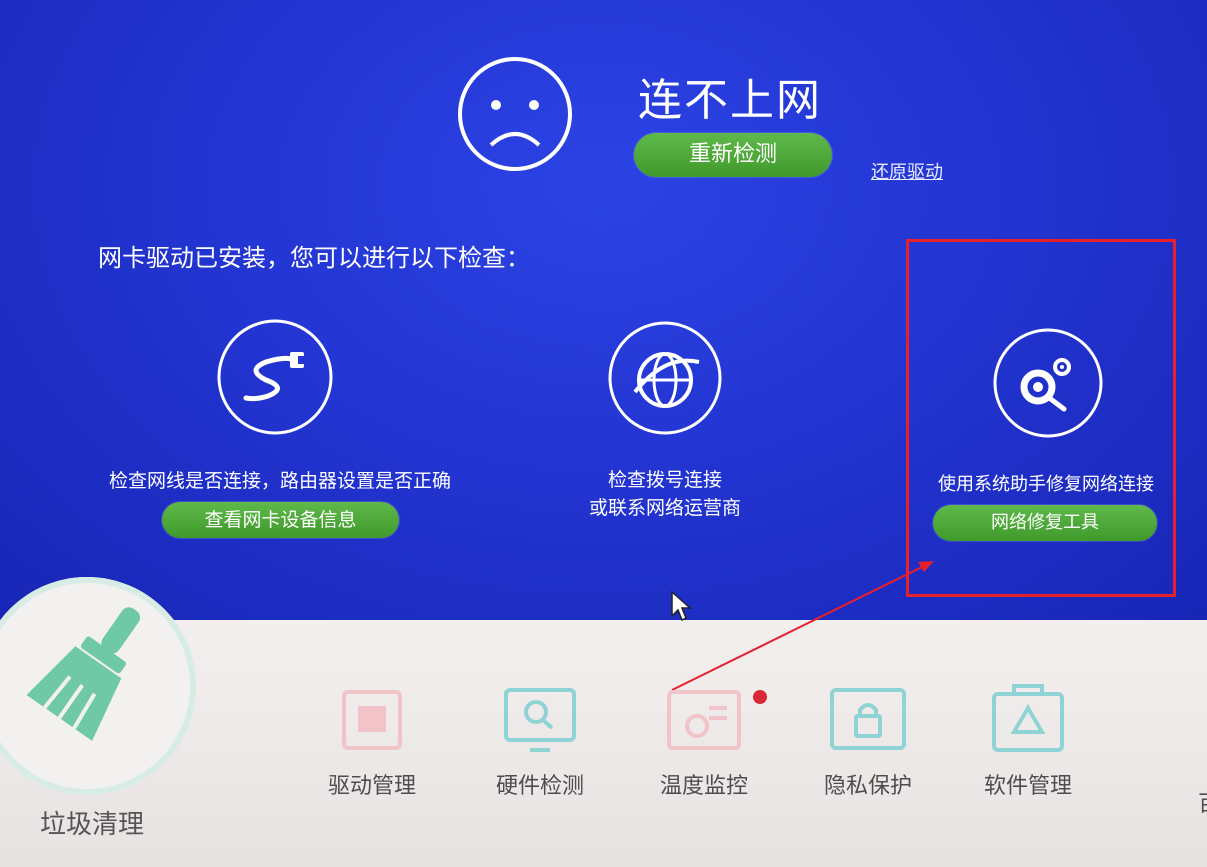 The width and height of the screenshot is (1207, 867). Describe the element at coordinates (540, 720) in the screenshot. I see `monitor-search-icon` at that location.